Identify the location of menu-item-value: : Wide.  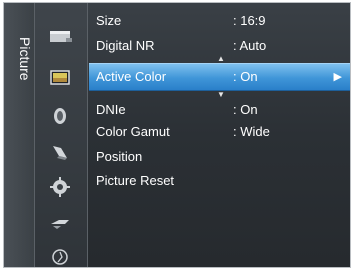
(251, 131).